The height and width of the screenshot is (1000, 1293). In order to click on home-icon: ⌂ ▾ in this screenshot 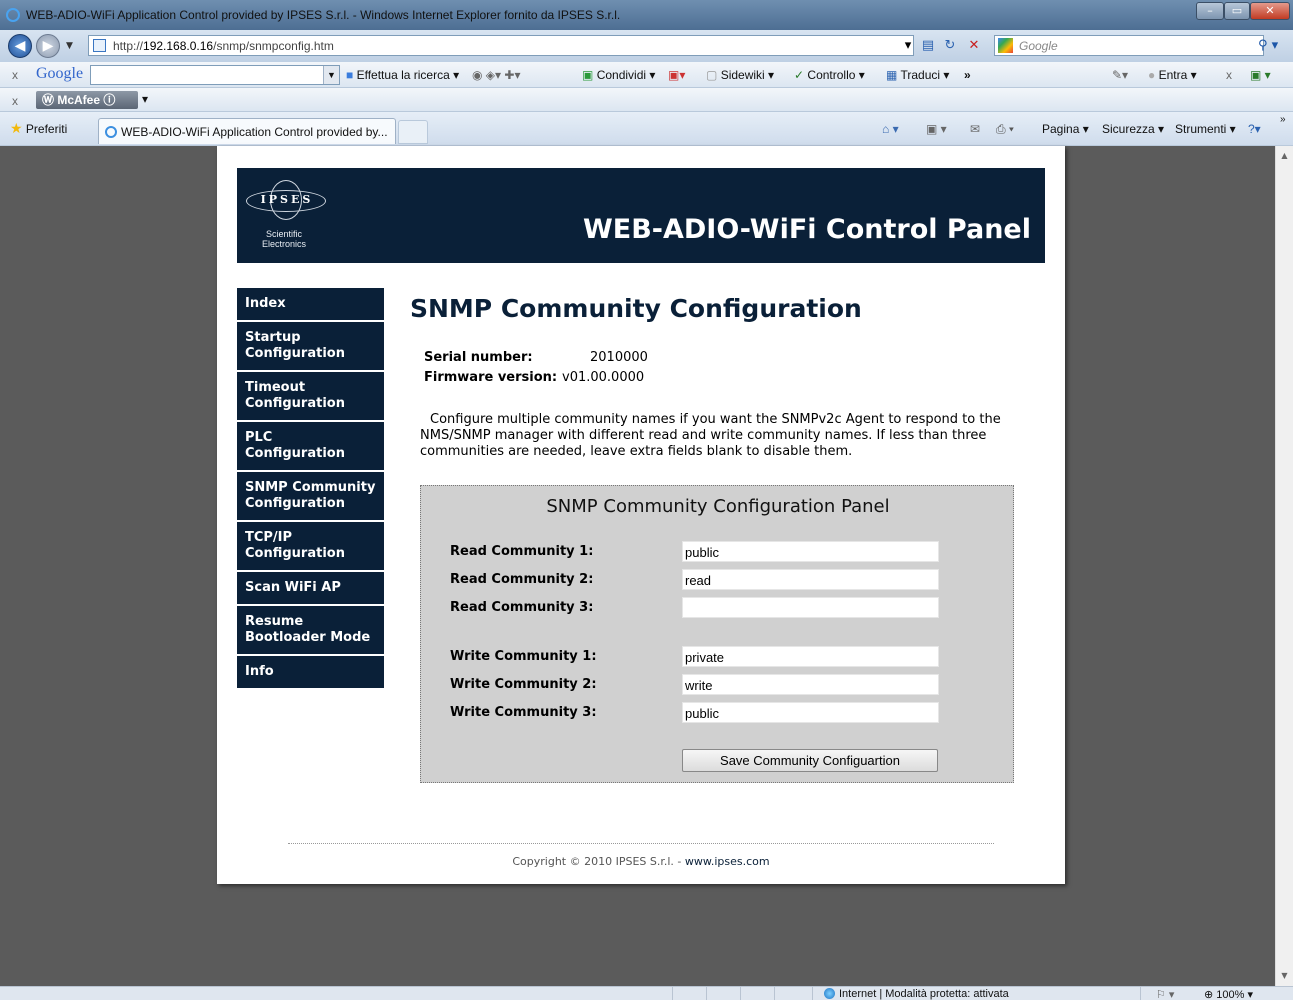, I will do `click(890, 129)`.